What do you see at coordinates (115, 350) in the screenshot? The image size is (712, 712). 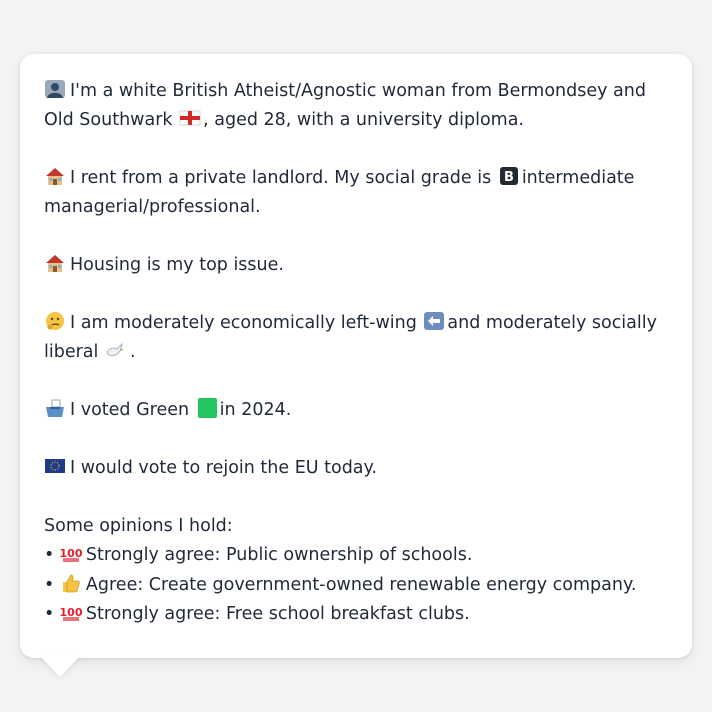 I see `dove-icon` at bounding box center [115, 350].